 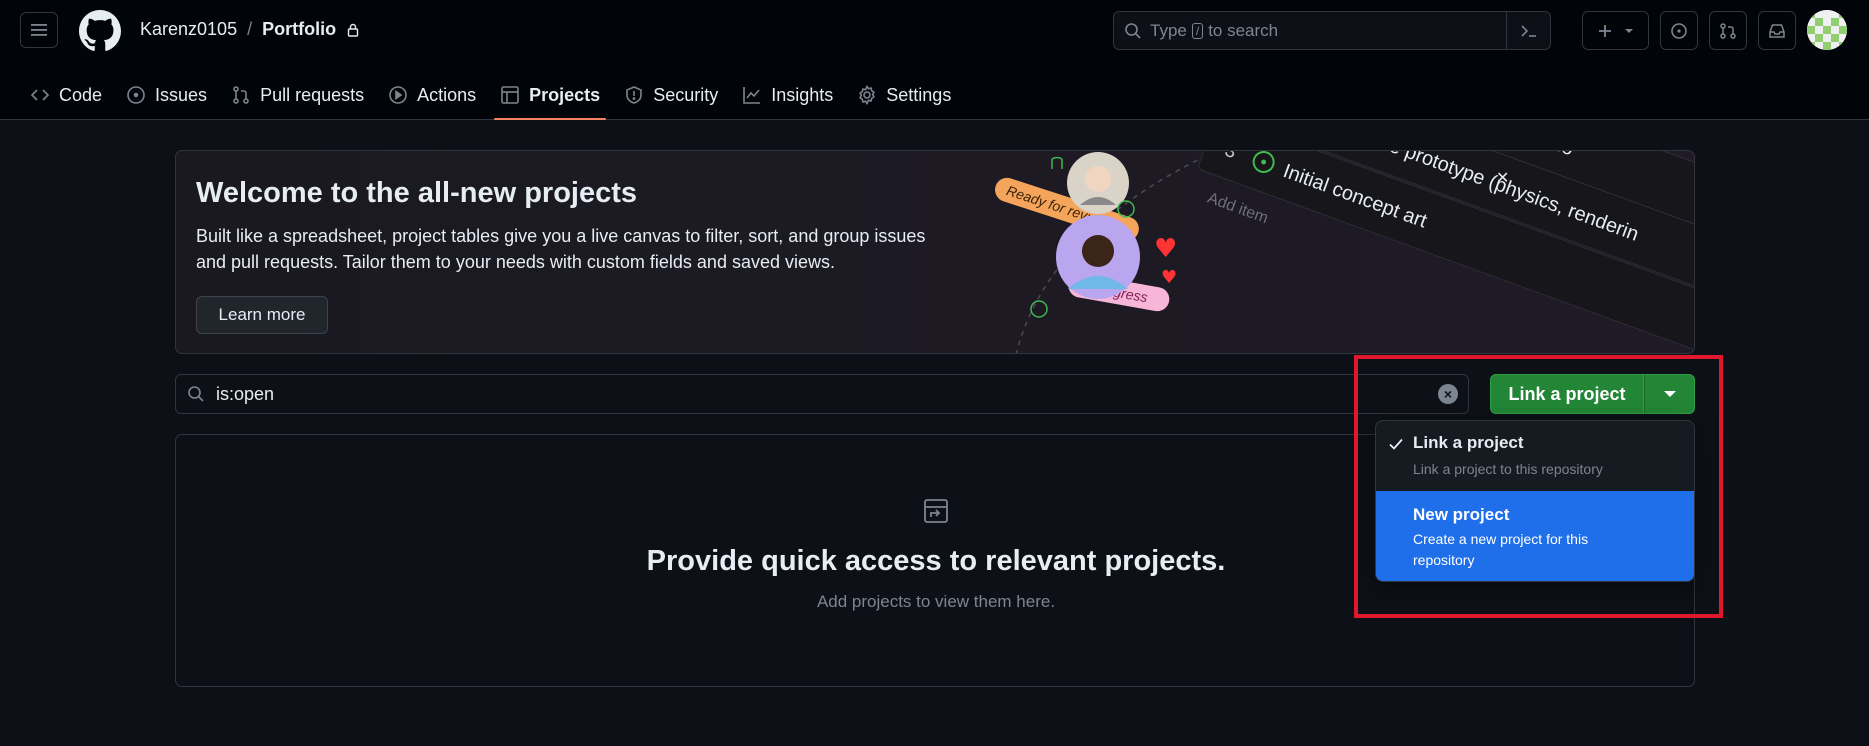 I want to click on hamburger-icon, so click(x=39, y=30).